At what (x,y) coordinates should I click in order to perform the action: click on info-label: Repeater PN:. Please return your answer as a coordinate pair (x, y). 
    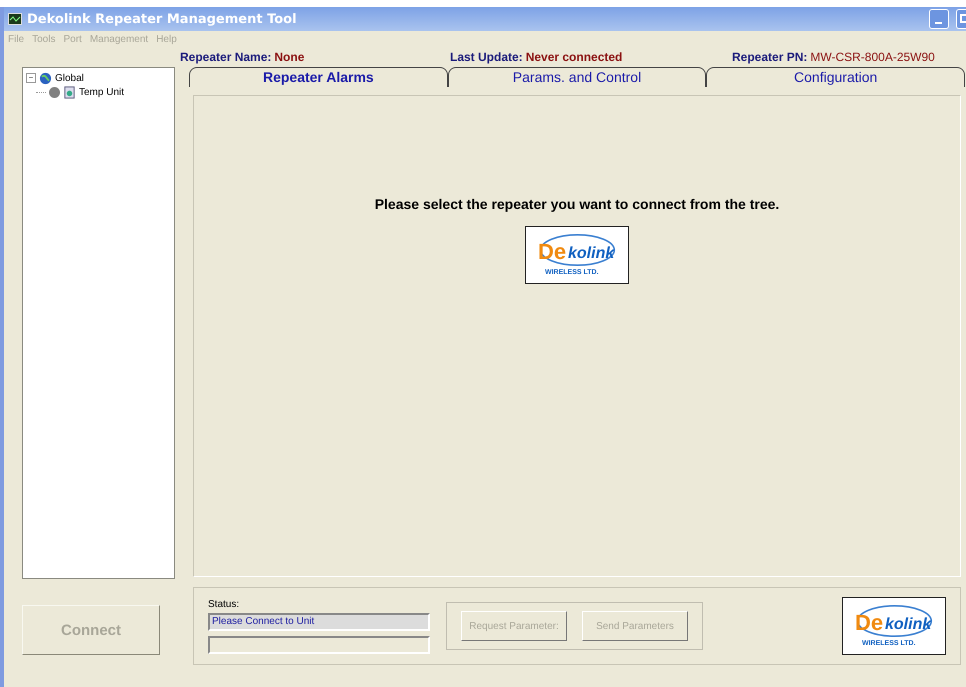
    Looking at the image, I should click on (770, 57).